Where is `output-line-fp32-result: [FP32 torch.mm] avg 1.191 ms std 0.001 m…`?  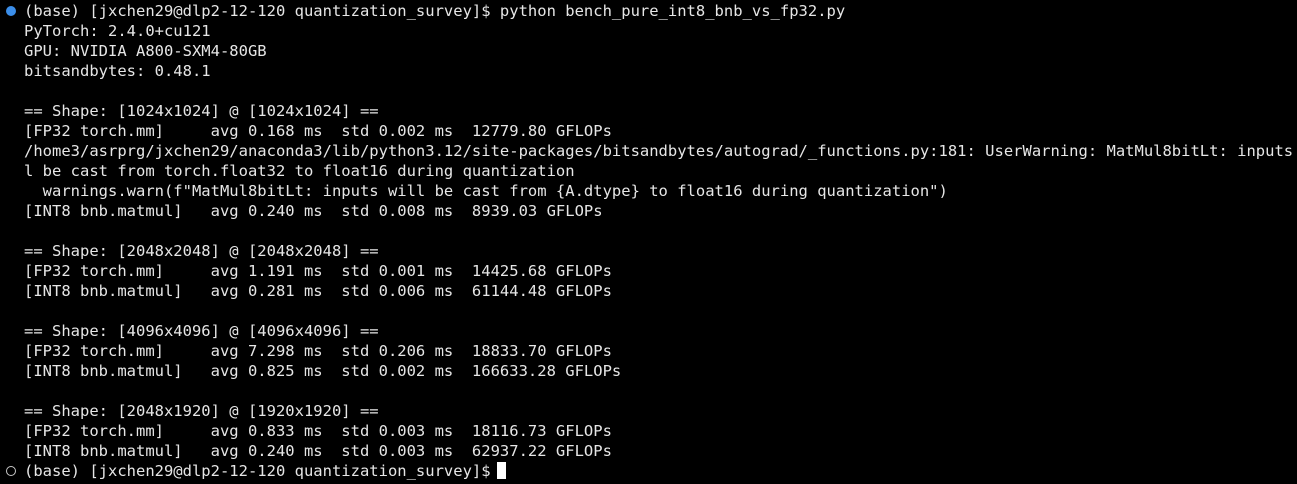 output-line-fp32-result: [FP32 torch.mm] avg 1.191 ms std 0.001 m… is located at coordinates (318, 271).